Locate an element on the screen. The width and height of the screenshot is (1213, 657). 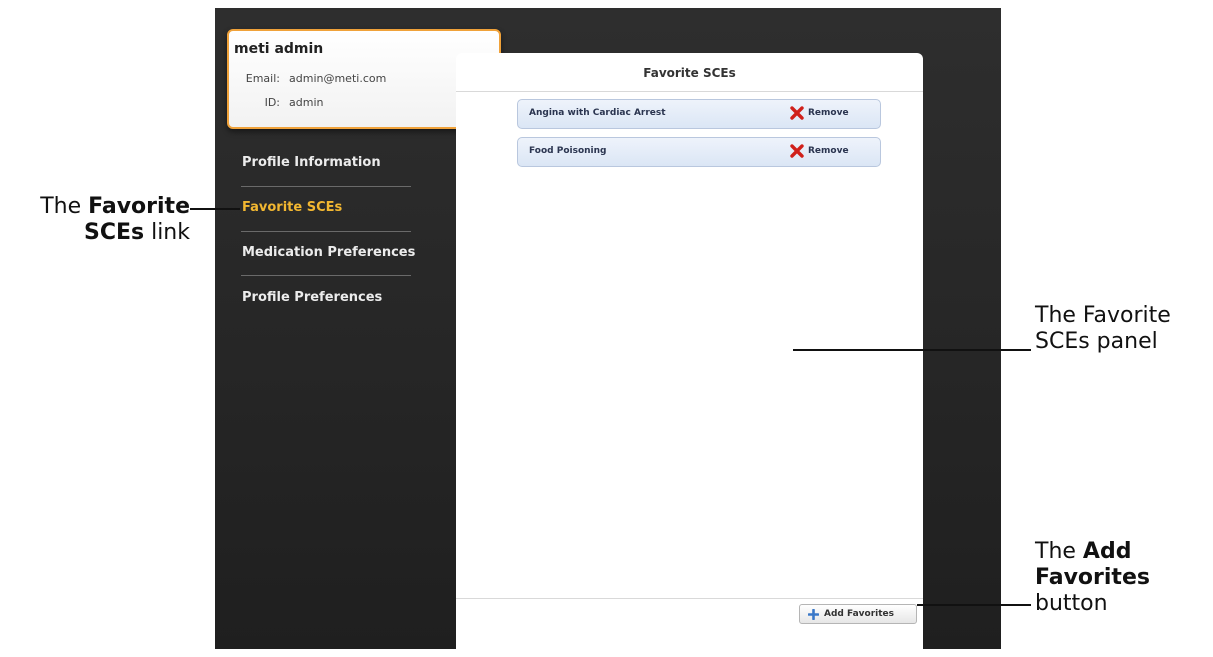
callout-panel: The Favorite SCEs panel is located at coordinates (1103, 329).